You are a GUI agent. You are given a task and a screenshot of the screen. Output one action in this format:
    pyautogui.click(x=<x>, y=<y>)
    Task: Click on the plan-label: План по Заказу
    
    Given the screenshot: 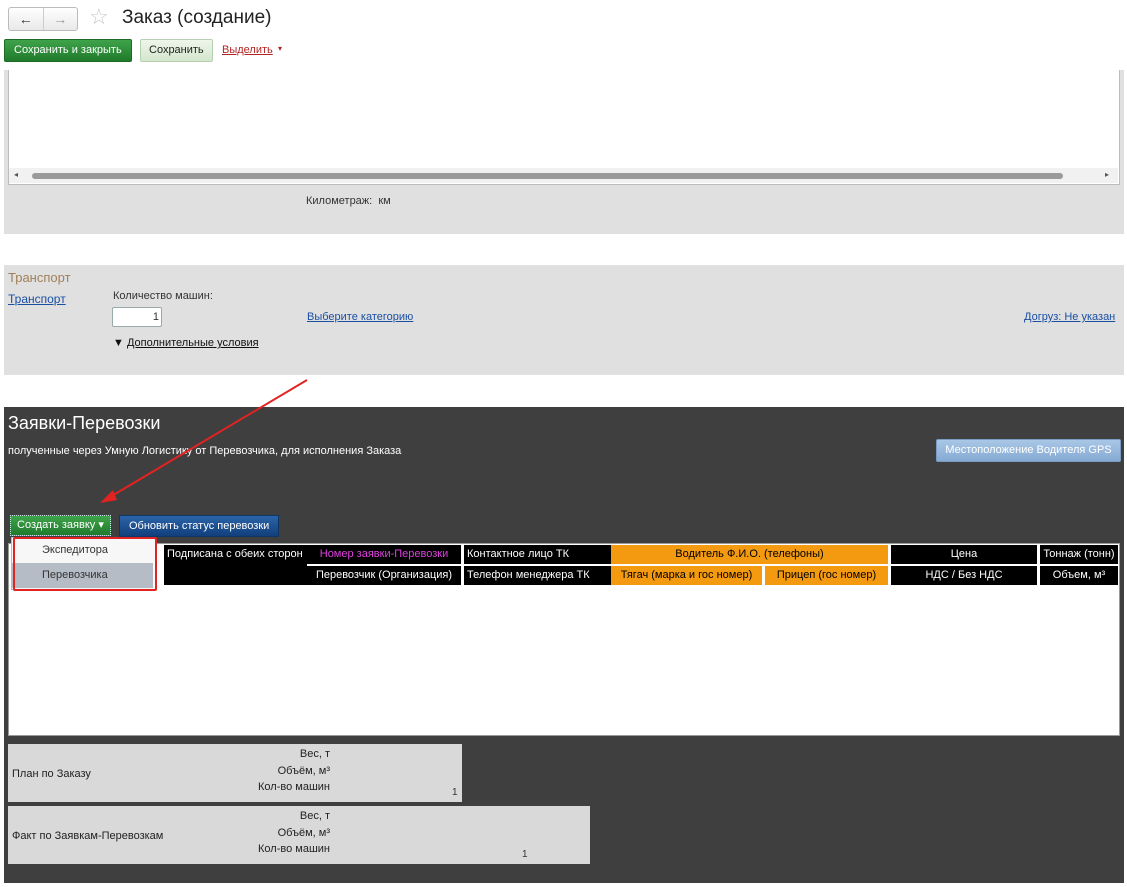 What is the action you would take?
    pyautogui.click(x=51, y=774)
    